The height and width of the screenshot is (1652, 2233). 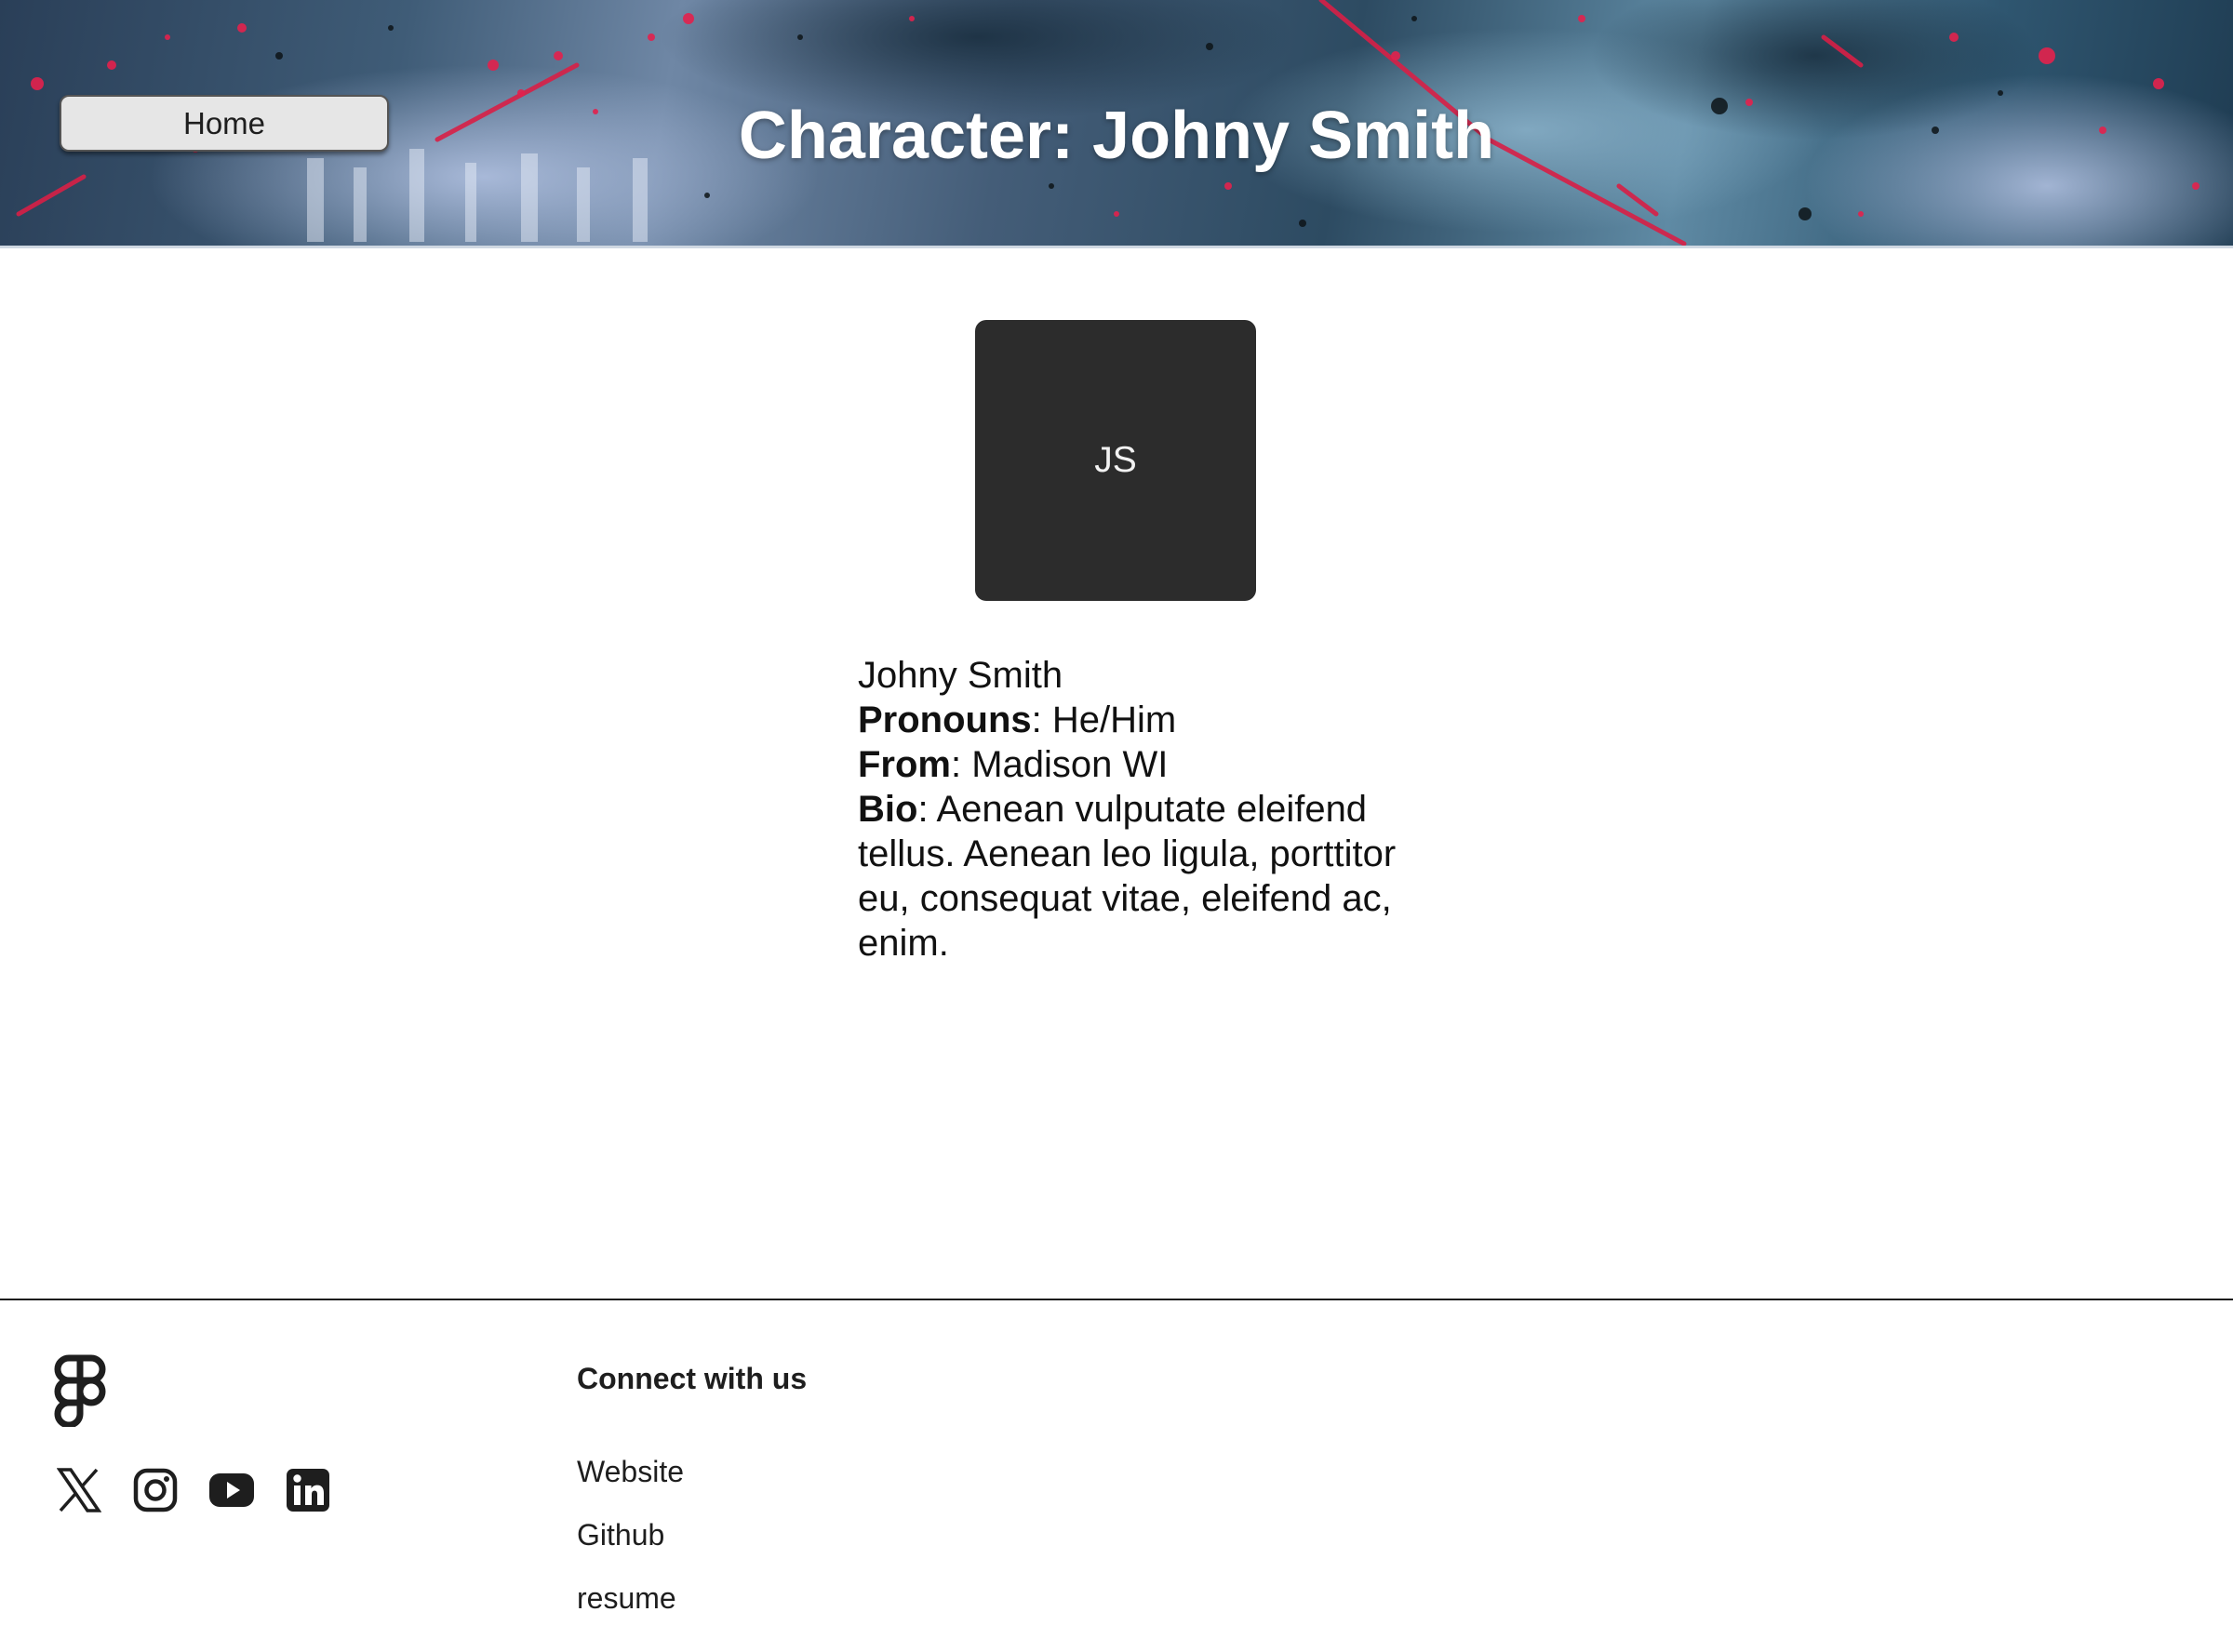 I want to click on youtube-icon, so click(x=231, y=1490).